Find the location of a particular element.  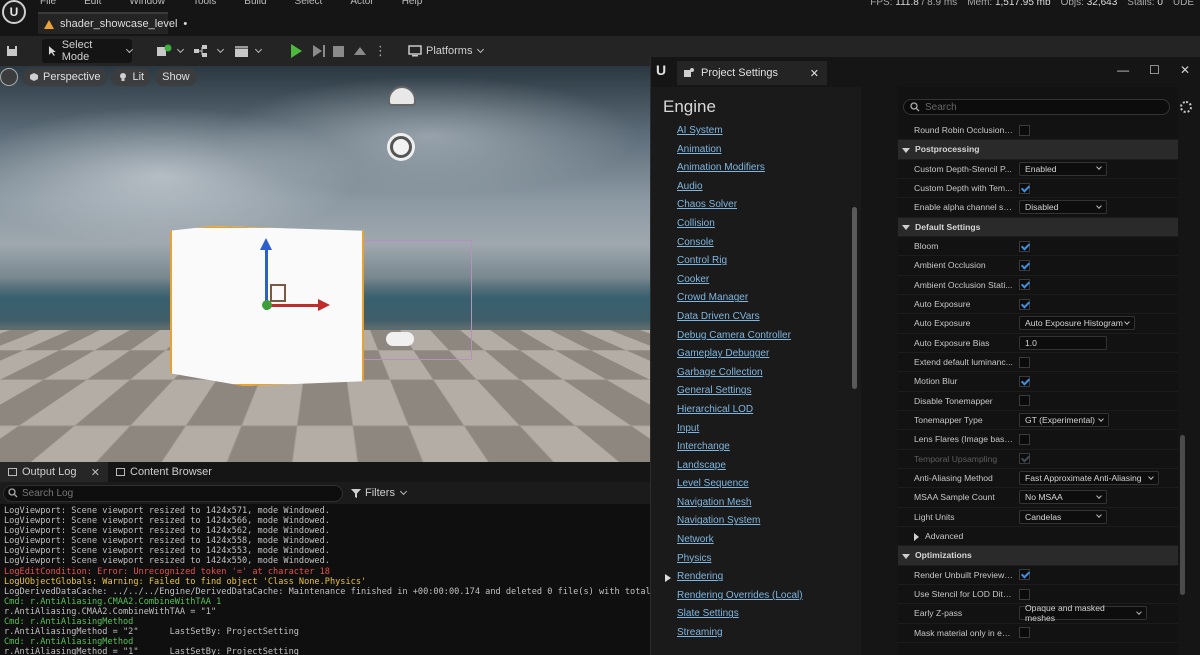

category-crowd-manager: Crowd Manager is located at coordinates (740, 298).